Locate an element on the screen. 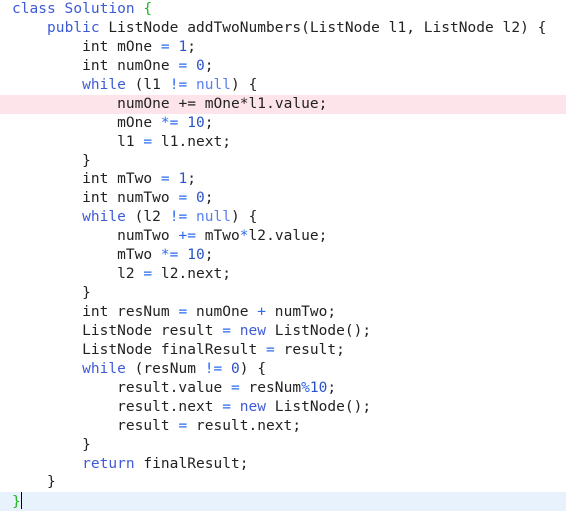 This screenshot has height=525, width=566. code-text-token: l1.next; is located at coordinates (192, 141).